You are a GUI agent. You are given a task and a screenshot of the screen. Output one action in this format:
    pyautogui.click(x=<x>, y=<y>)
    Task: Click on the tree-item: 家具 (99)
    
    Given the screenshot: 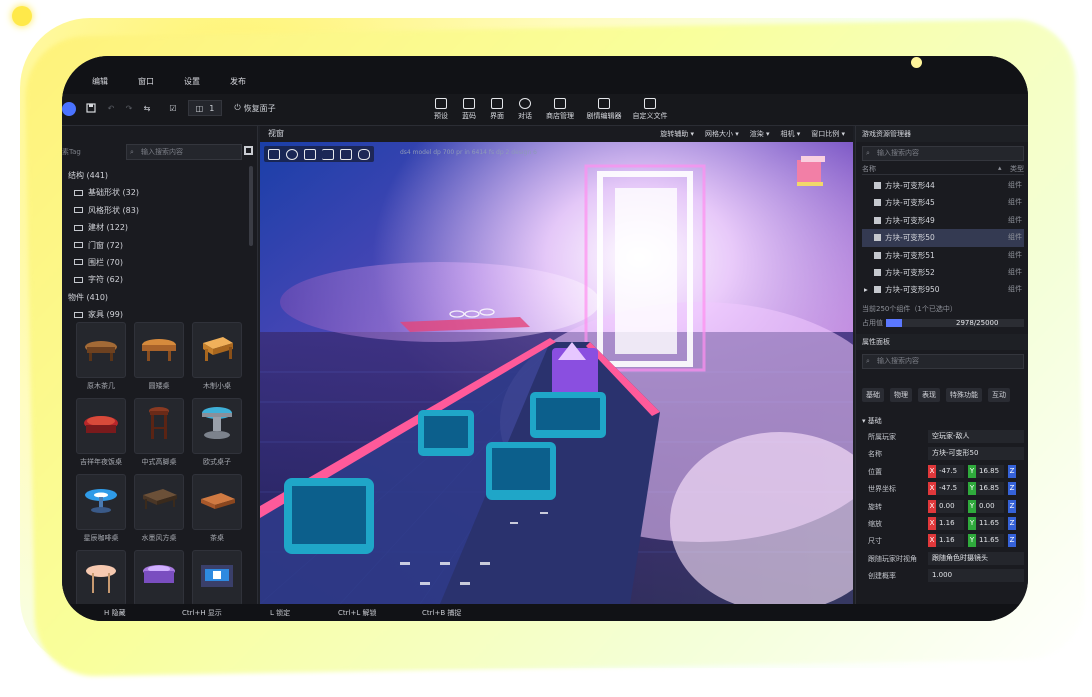 What is the action you would take?
    pyautogui.click(x=160, y=314)
    